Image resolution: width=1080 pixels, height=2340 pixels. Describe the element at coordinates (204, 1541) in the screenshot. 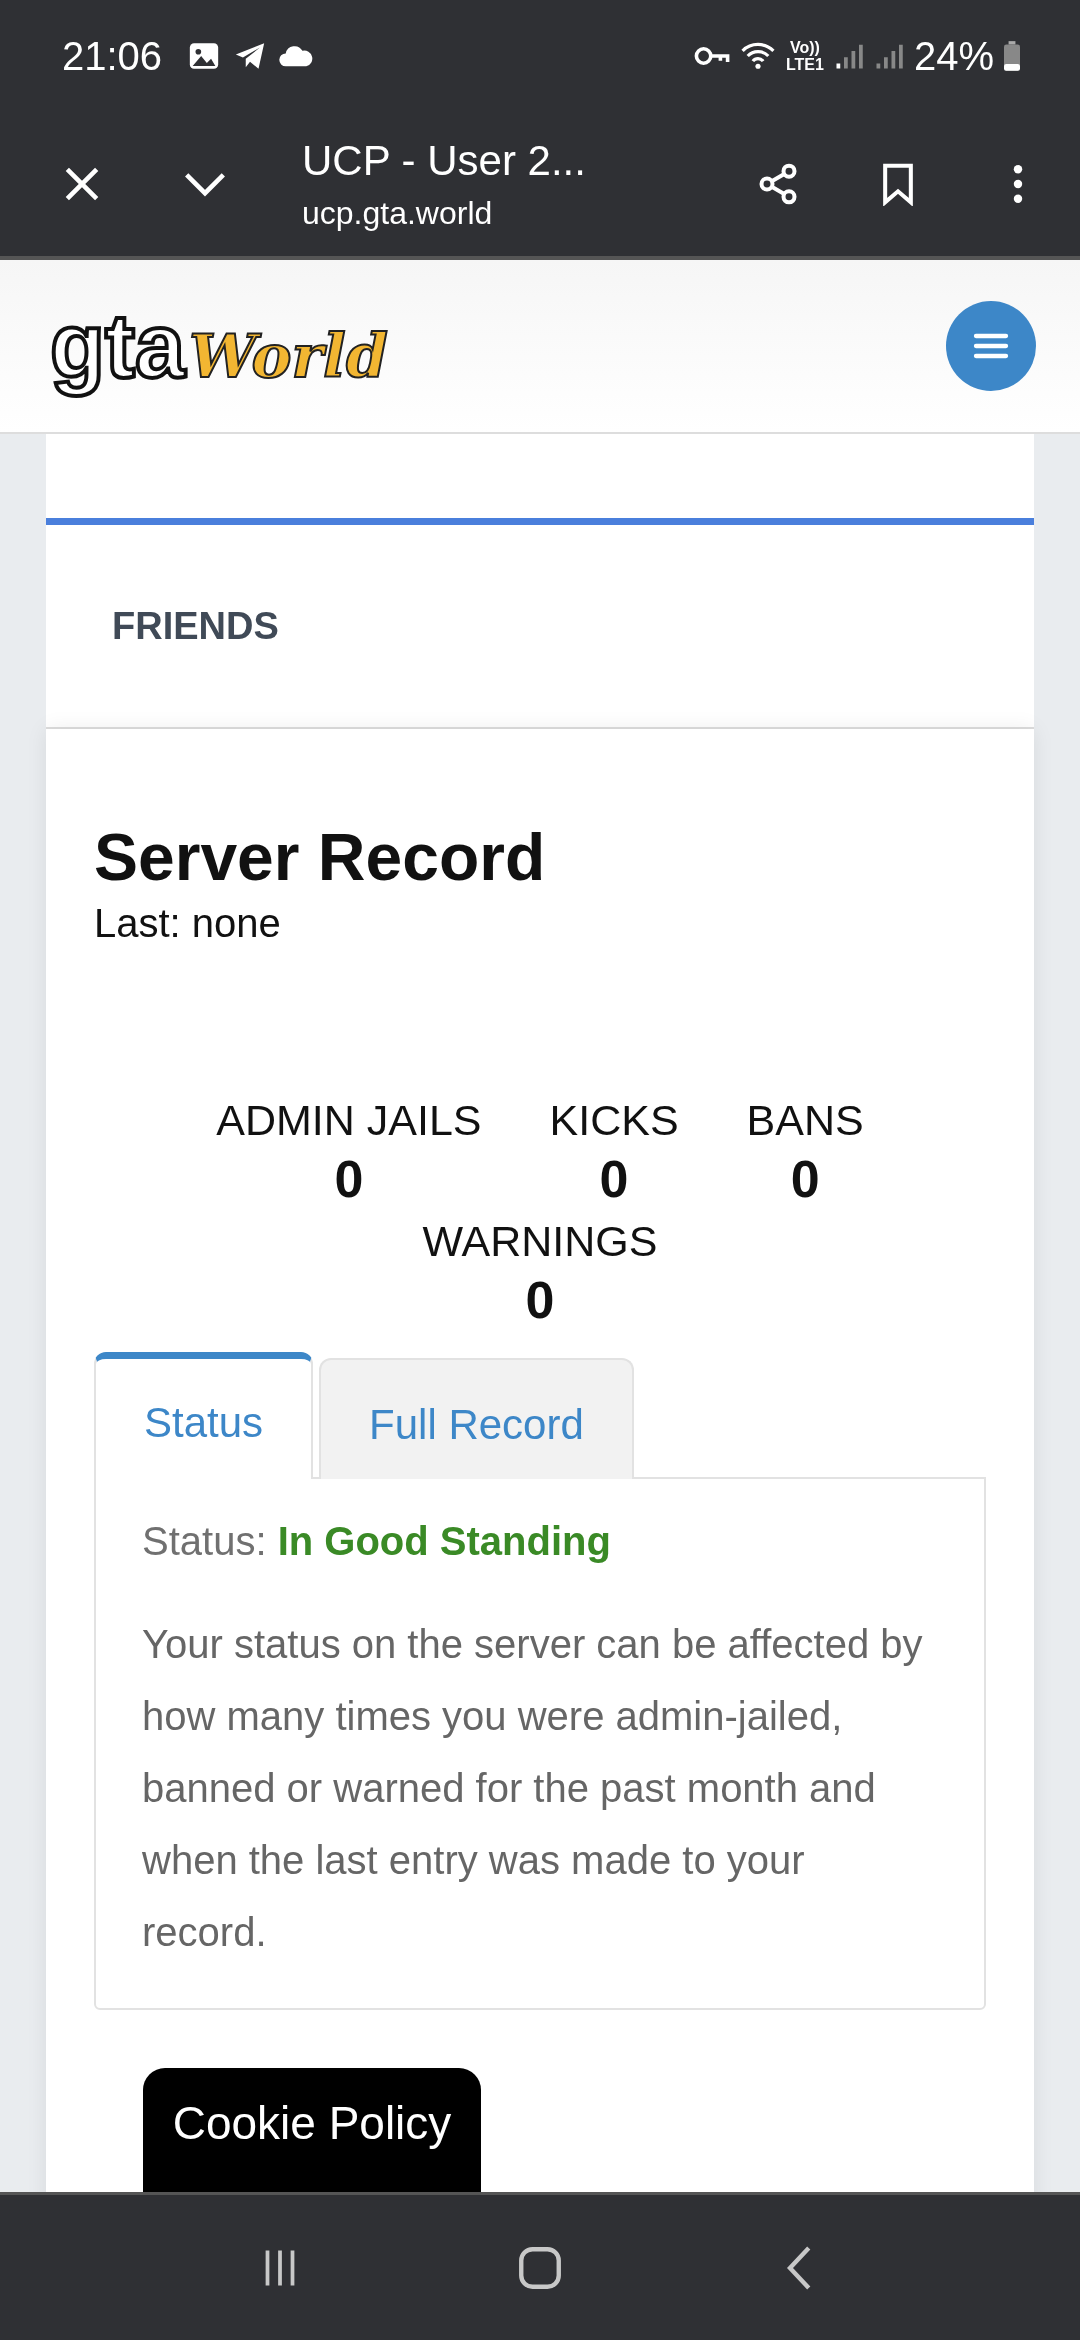

I see `status-label: Status:` at that location.